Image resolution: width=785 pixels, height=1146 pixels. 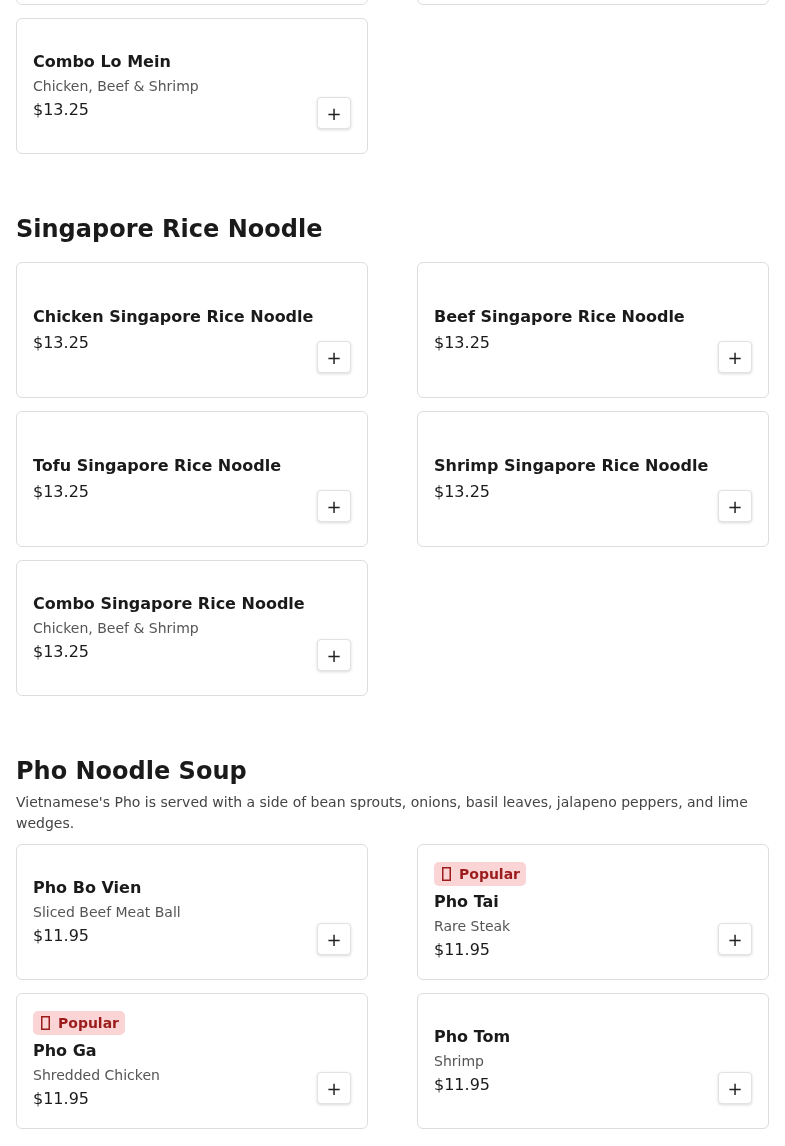 I want to click on dish-name: Tofu Singapore Rice Noodle, so click(x=157, y=466).